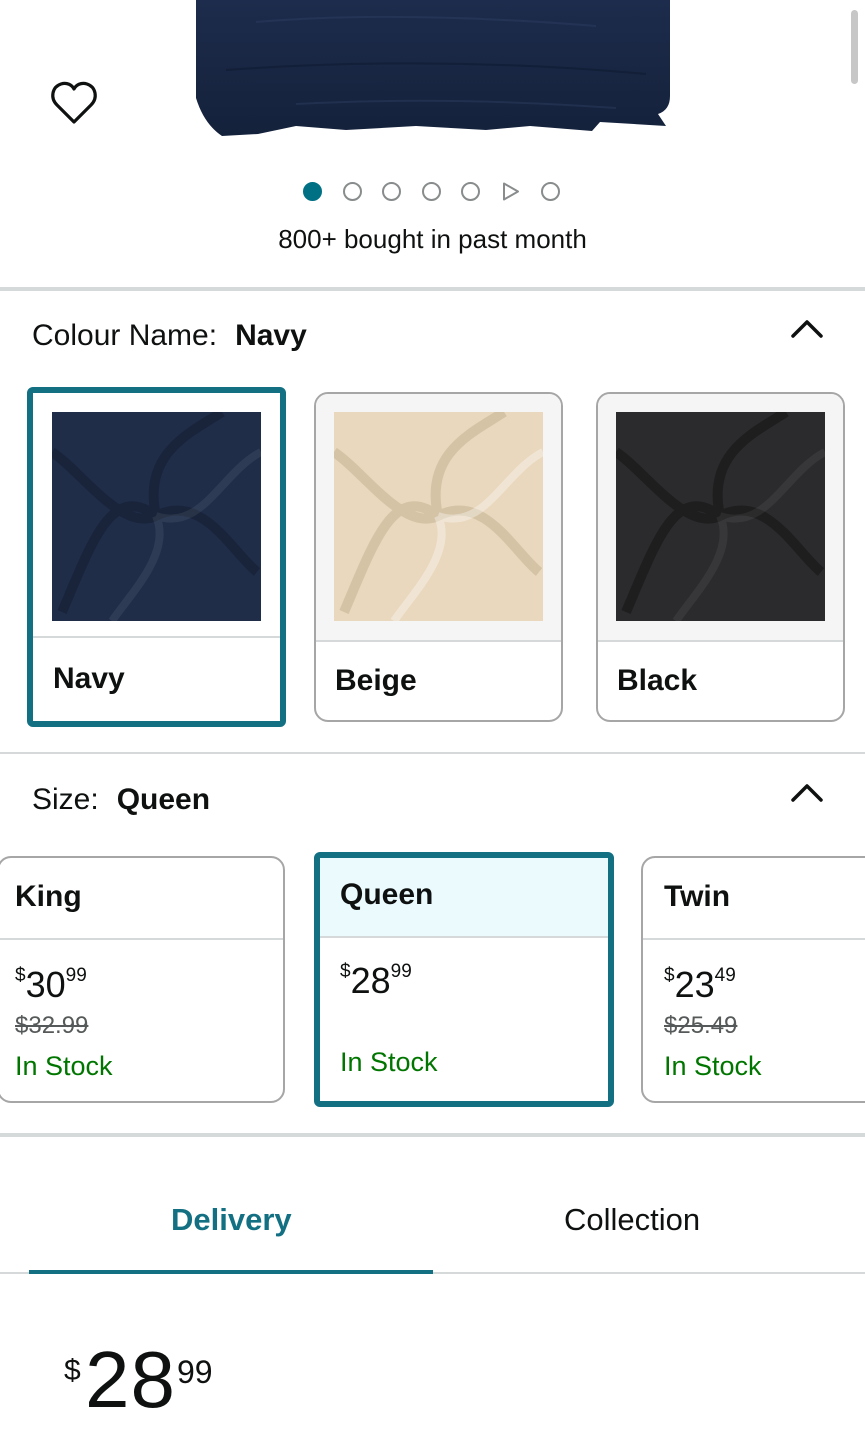 The image size is (865, 1440). I want to click on size-option-name: Twin, so click(697, 896).